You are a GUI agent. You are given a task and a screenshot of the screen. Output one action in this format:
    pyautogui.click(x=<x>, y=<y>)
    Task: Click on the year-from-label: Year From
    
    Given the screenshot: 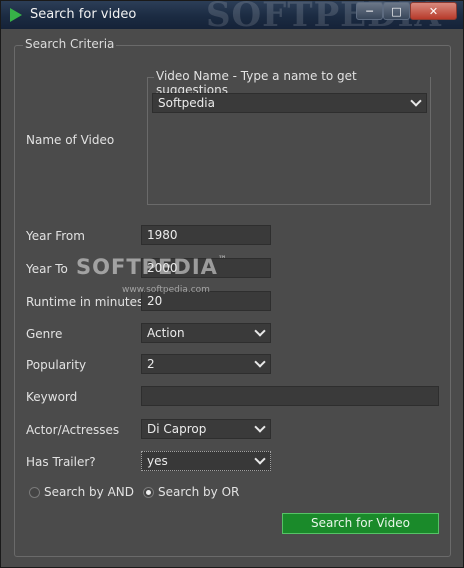 What is the action you would take?
    pyautogui.click(x=55, y=236)
    